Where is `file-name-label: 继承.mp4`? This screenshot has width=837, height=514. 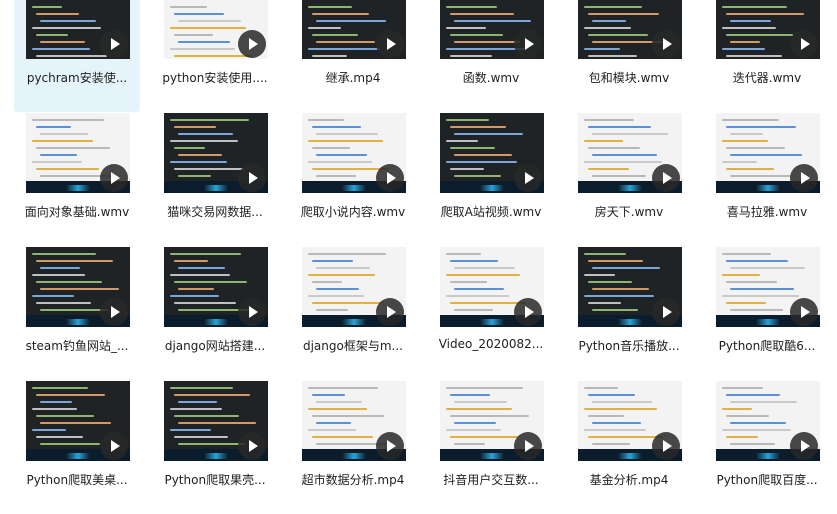
file-name-label: 继承.mp4 is located at coordinates (353, 78).